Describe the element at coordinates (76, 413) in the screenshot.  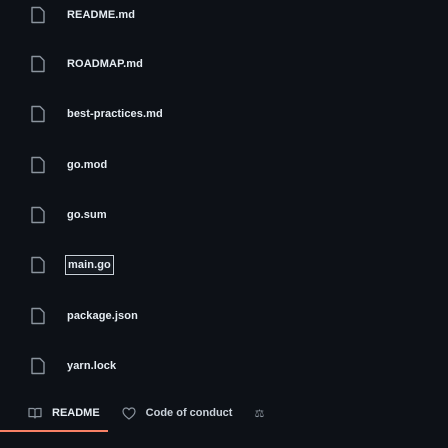
I see `tab-readme-label: README` at that location.